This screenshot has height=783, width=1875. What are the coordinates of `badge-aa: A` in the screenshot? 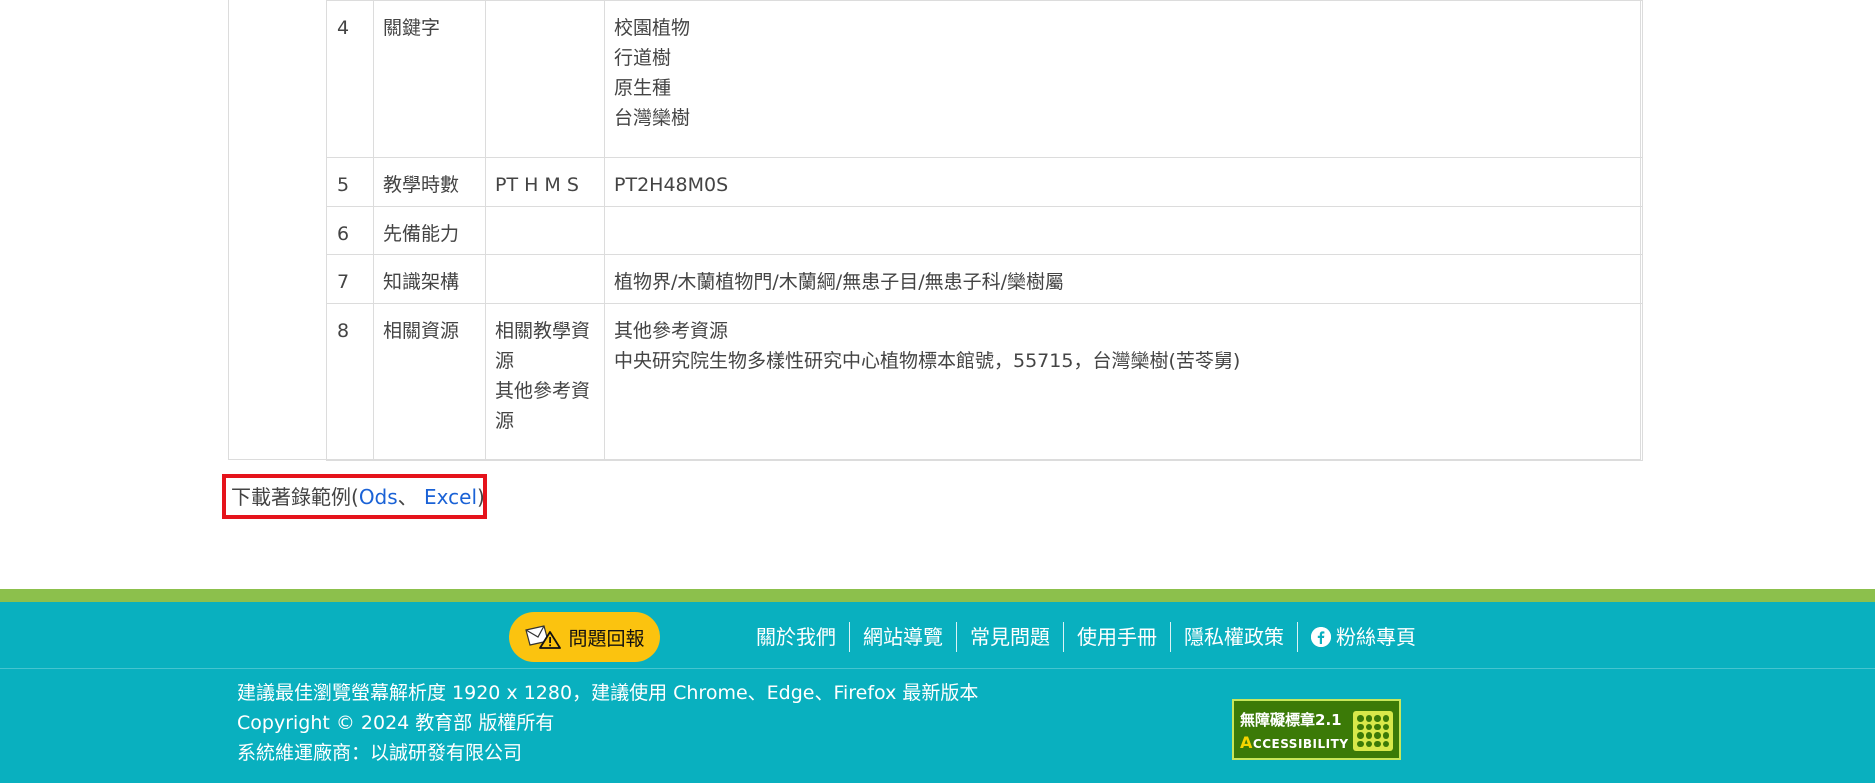 It's located at (1246, 742).